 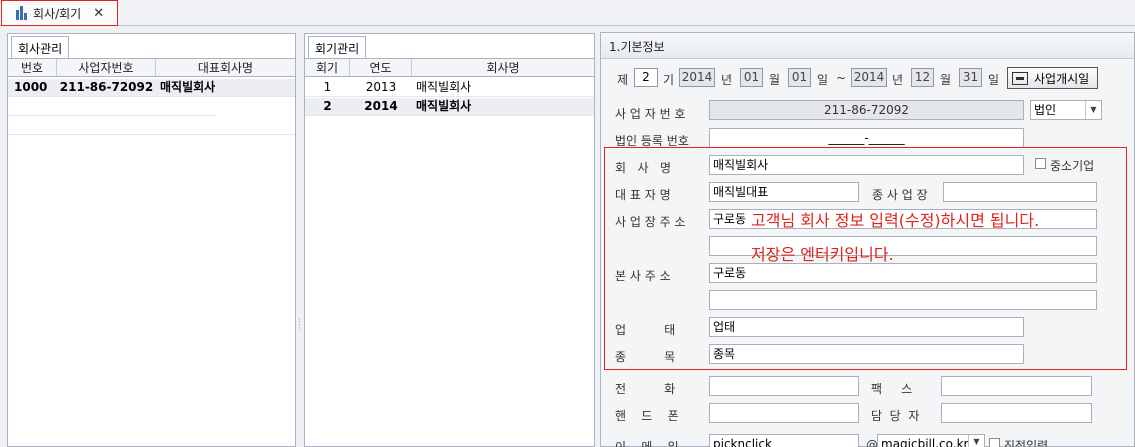 What do you see at coordinates (1062, 78) in the screenshot?
I see `button-label: 사업개시일` at bounding box center [1062, 78].